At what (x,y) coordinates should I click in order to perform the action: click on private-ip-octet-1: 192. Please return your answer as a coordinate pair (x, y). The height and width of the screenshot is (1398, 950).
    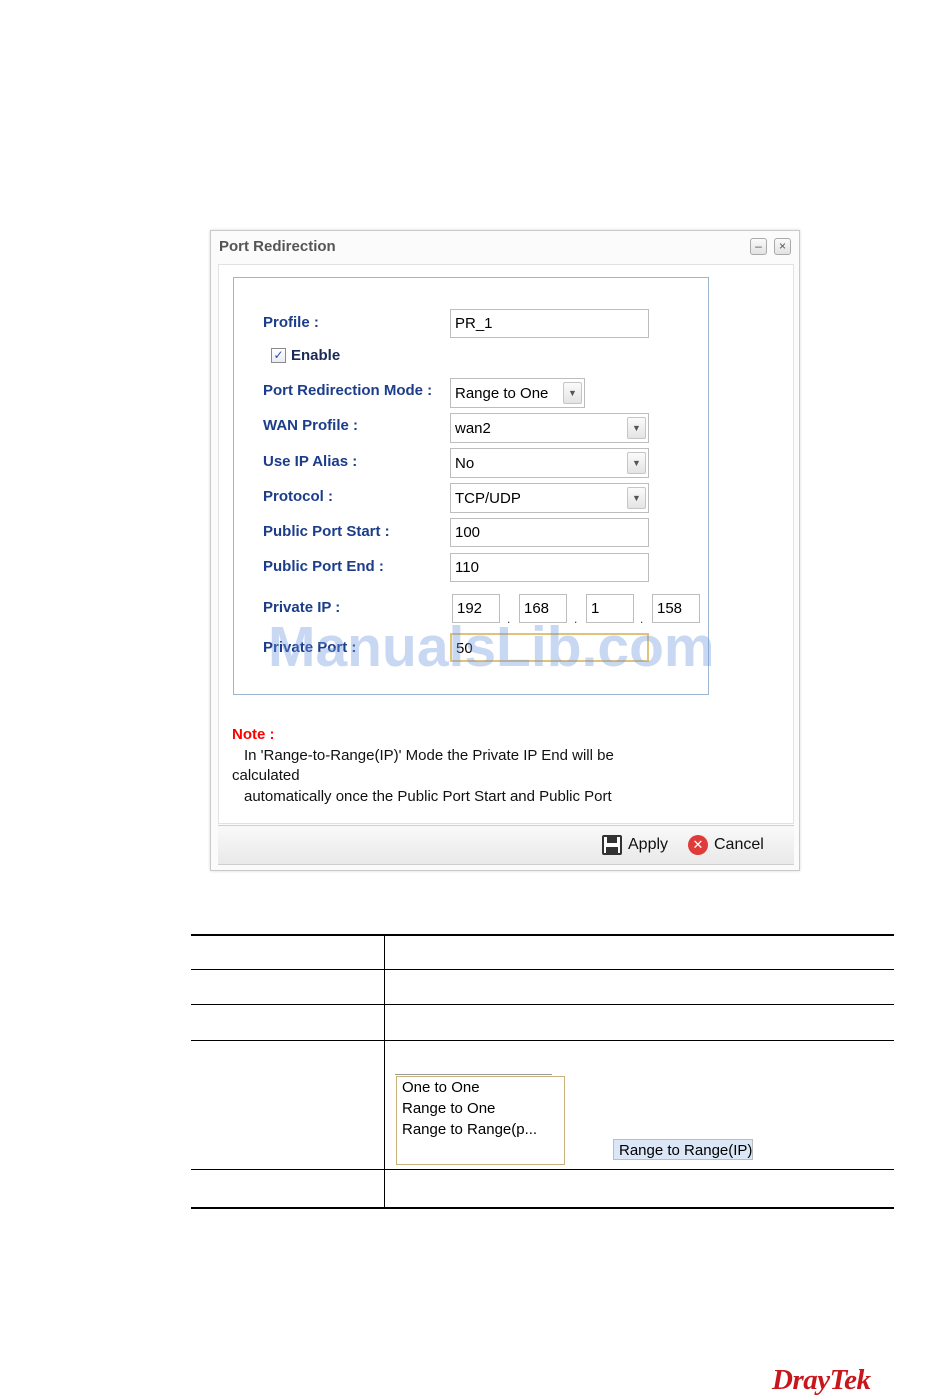
    Looking at the image, I should click on (476, 608).